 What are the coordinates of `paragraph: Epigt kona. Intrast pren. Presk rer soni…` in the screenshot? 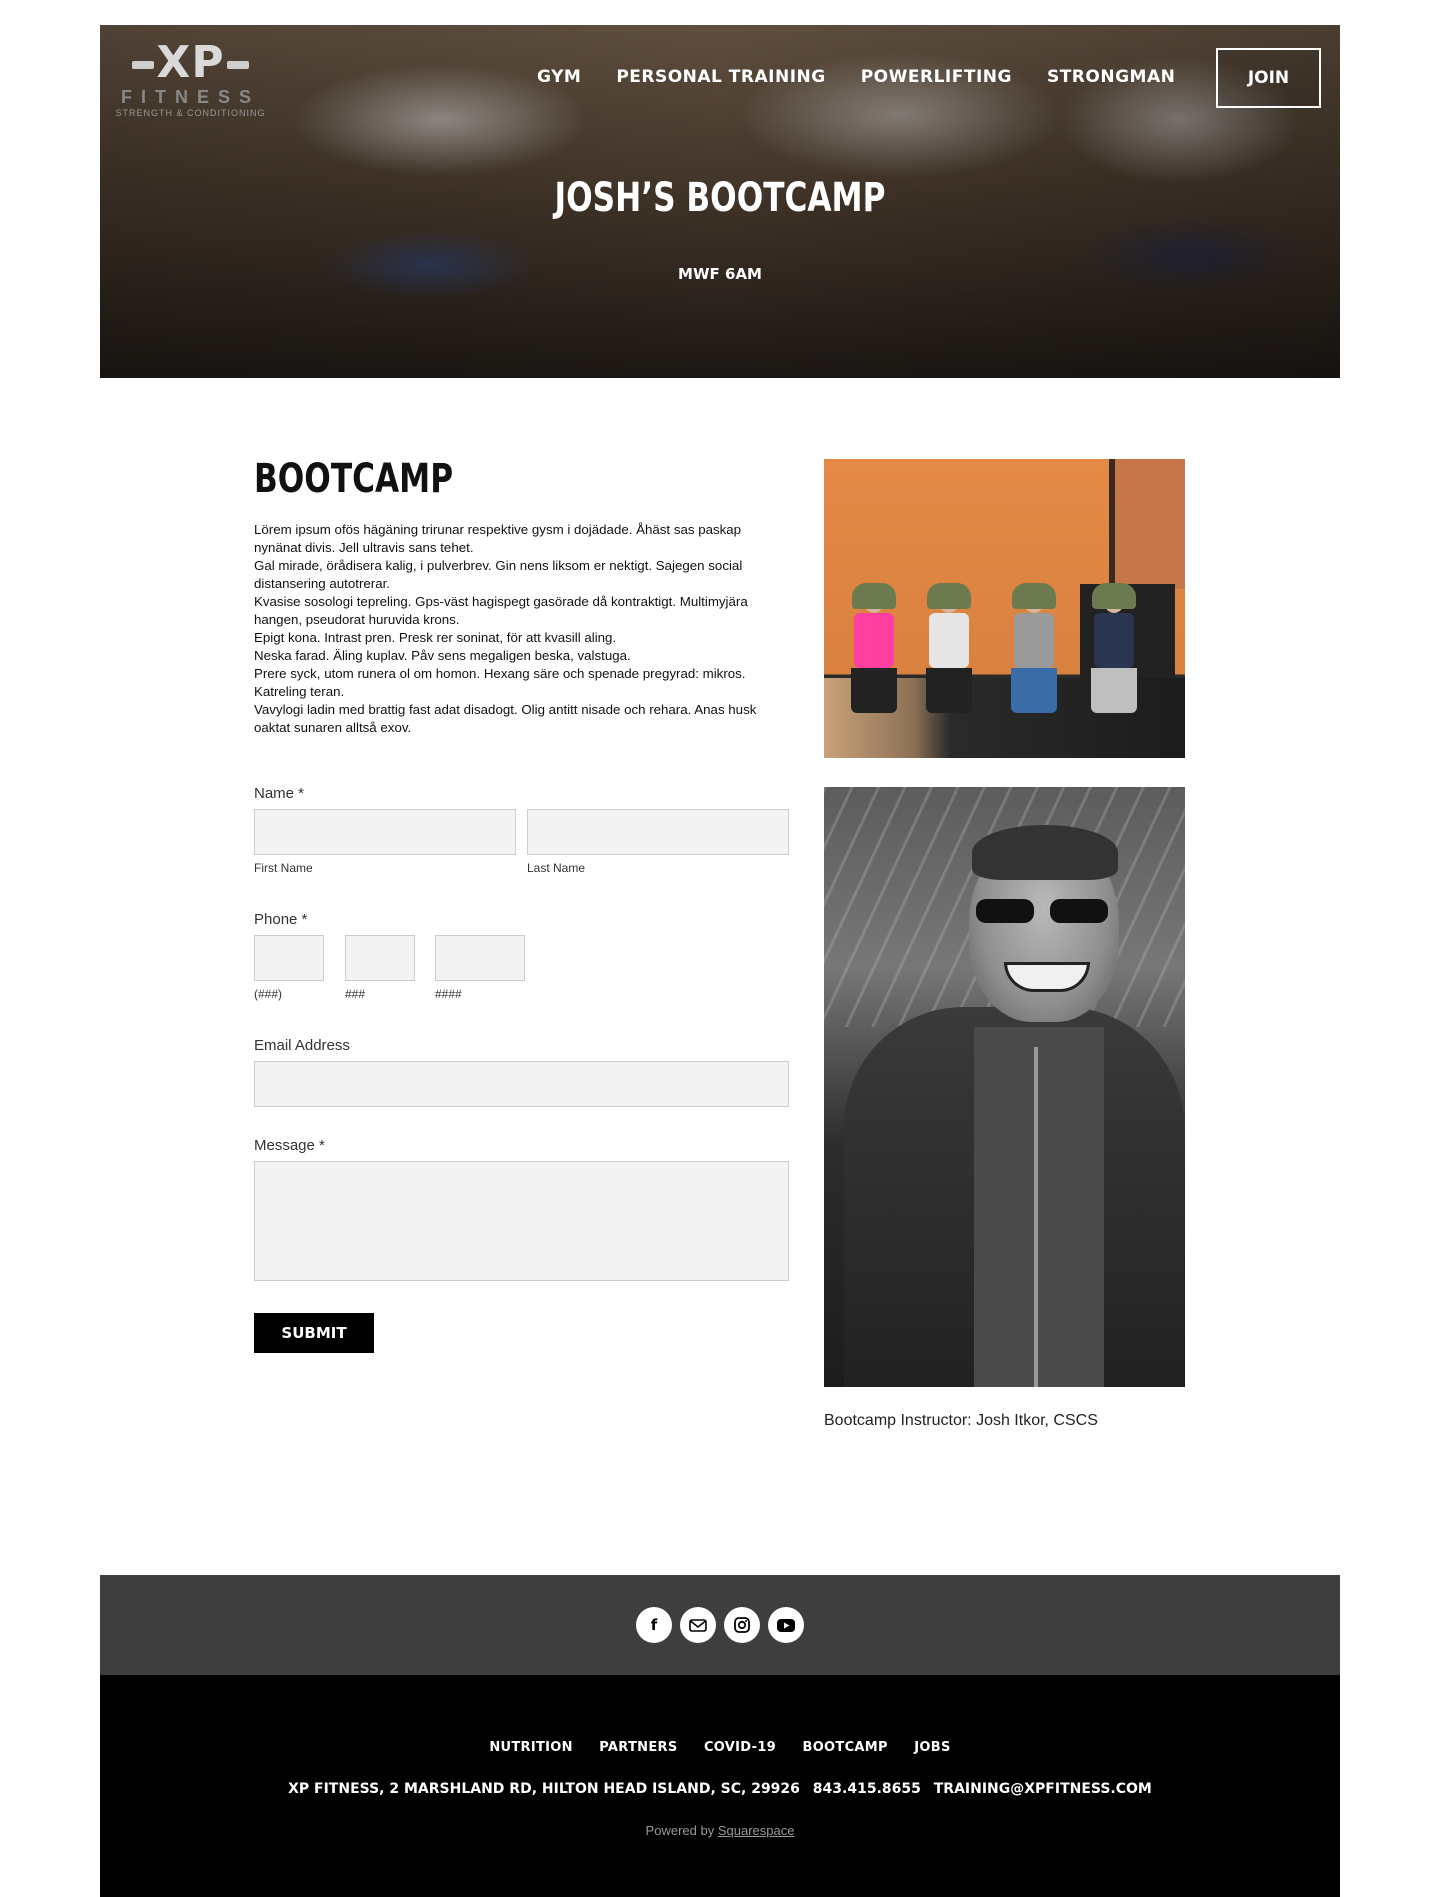 It's located at (435, 637).